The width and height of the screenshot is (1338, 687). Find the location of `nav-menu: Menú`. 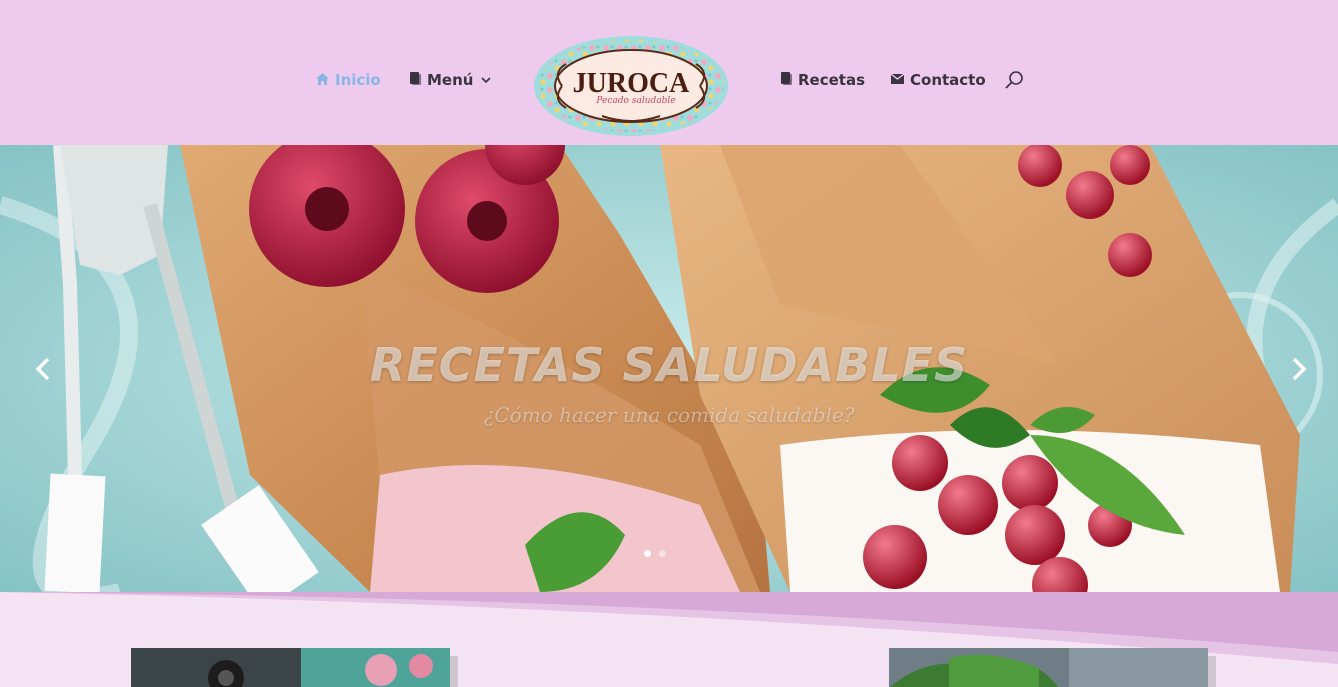

nav-menu: Menú is located at coordinates (451, 80).